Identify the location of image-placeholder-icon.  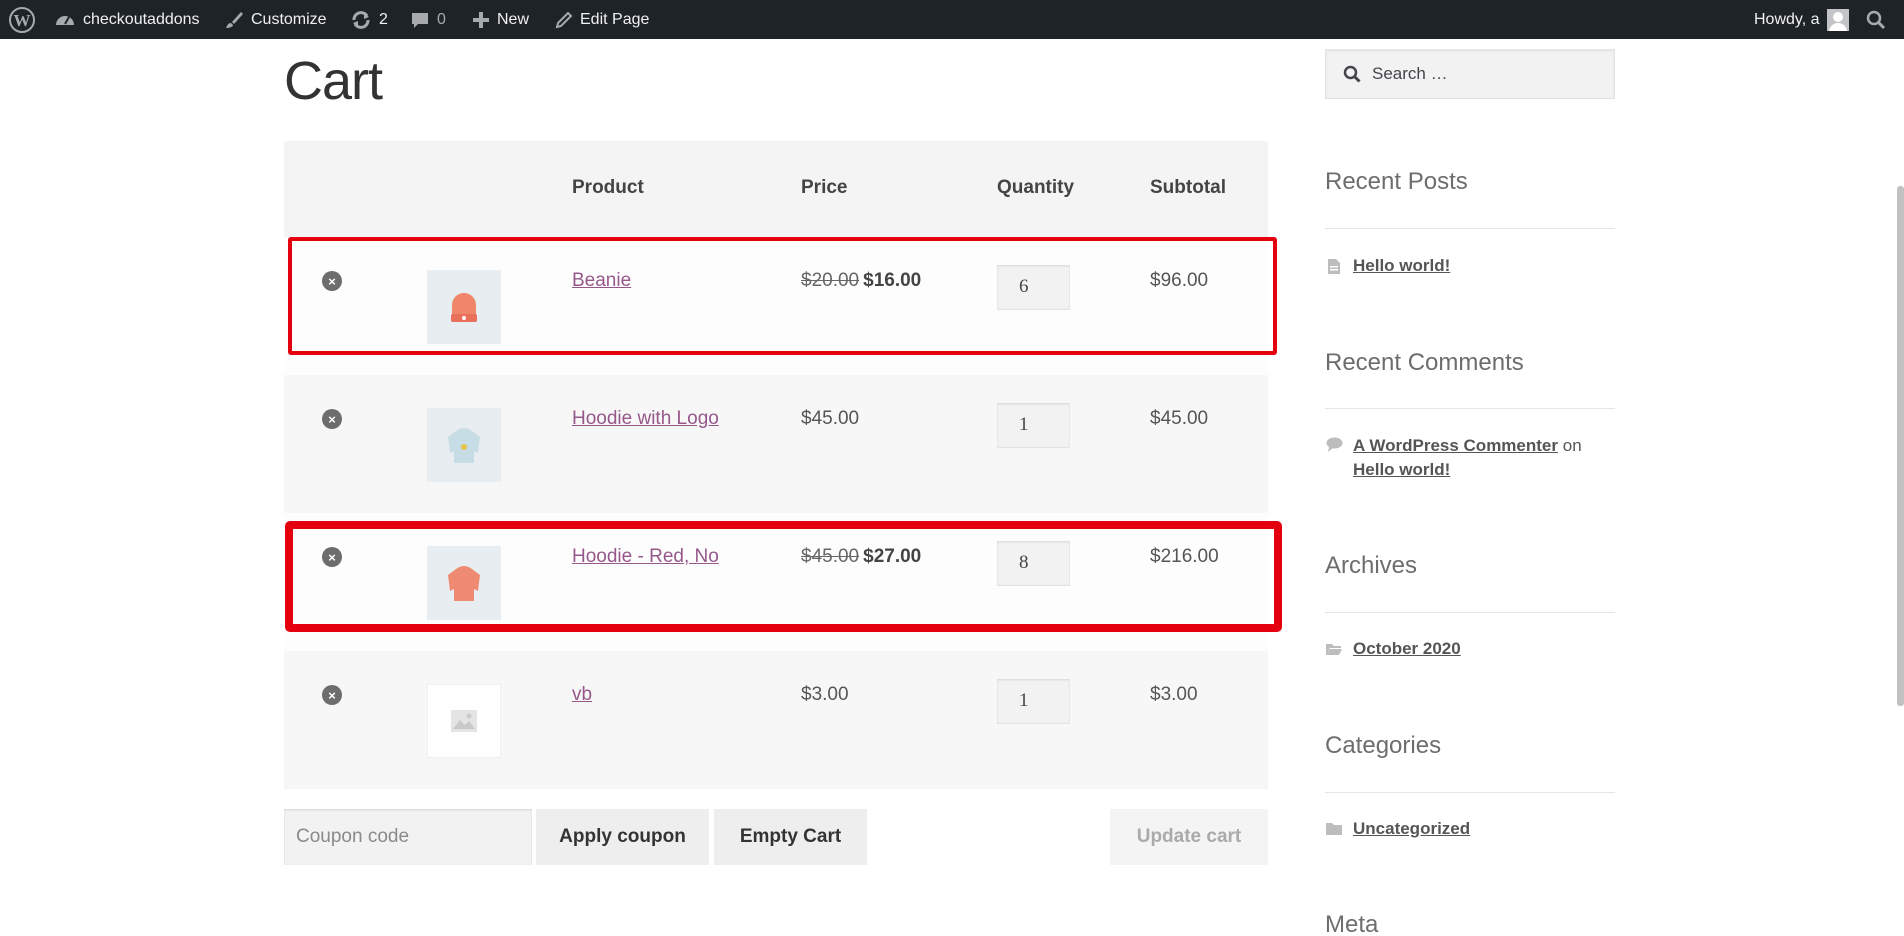
(464, 721).